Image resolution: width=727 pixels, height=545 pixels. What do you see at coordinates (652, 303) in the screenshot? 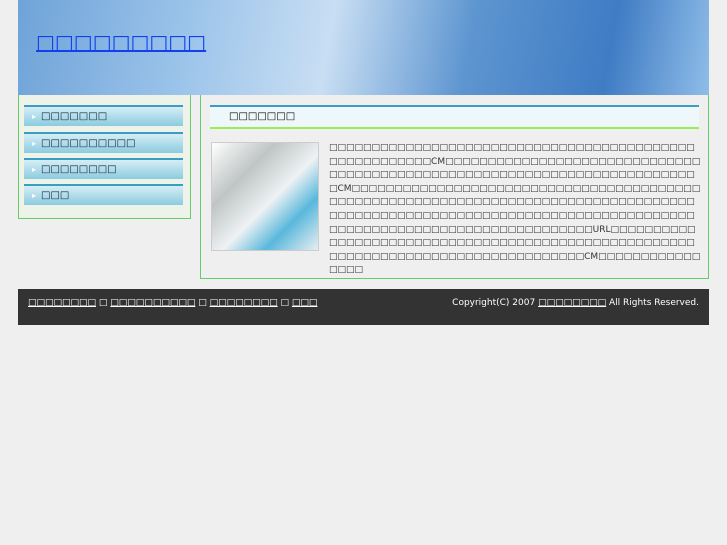
I see `copyright-suffix: All Rights Reserved.` at bounding box center [652, 303].